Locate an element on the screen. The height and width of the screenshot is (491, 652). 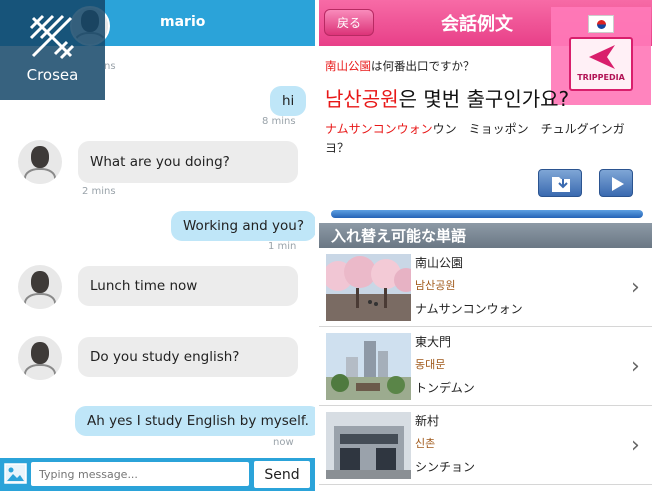
korean-sentence: 남산공원은 몇번 출구인가요? is located at coordinates (447, 97).